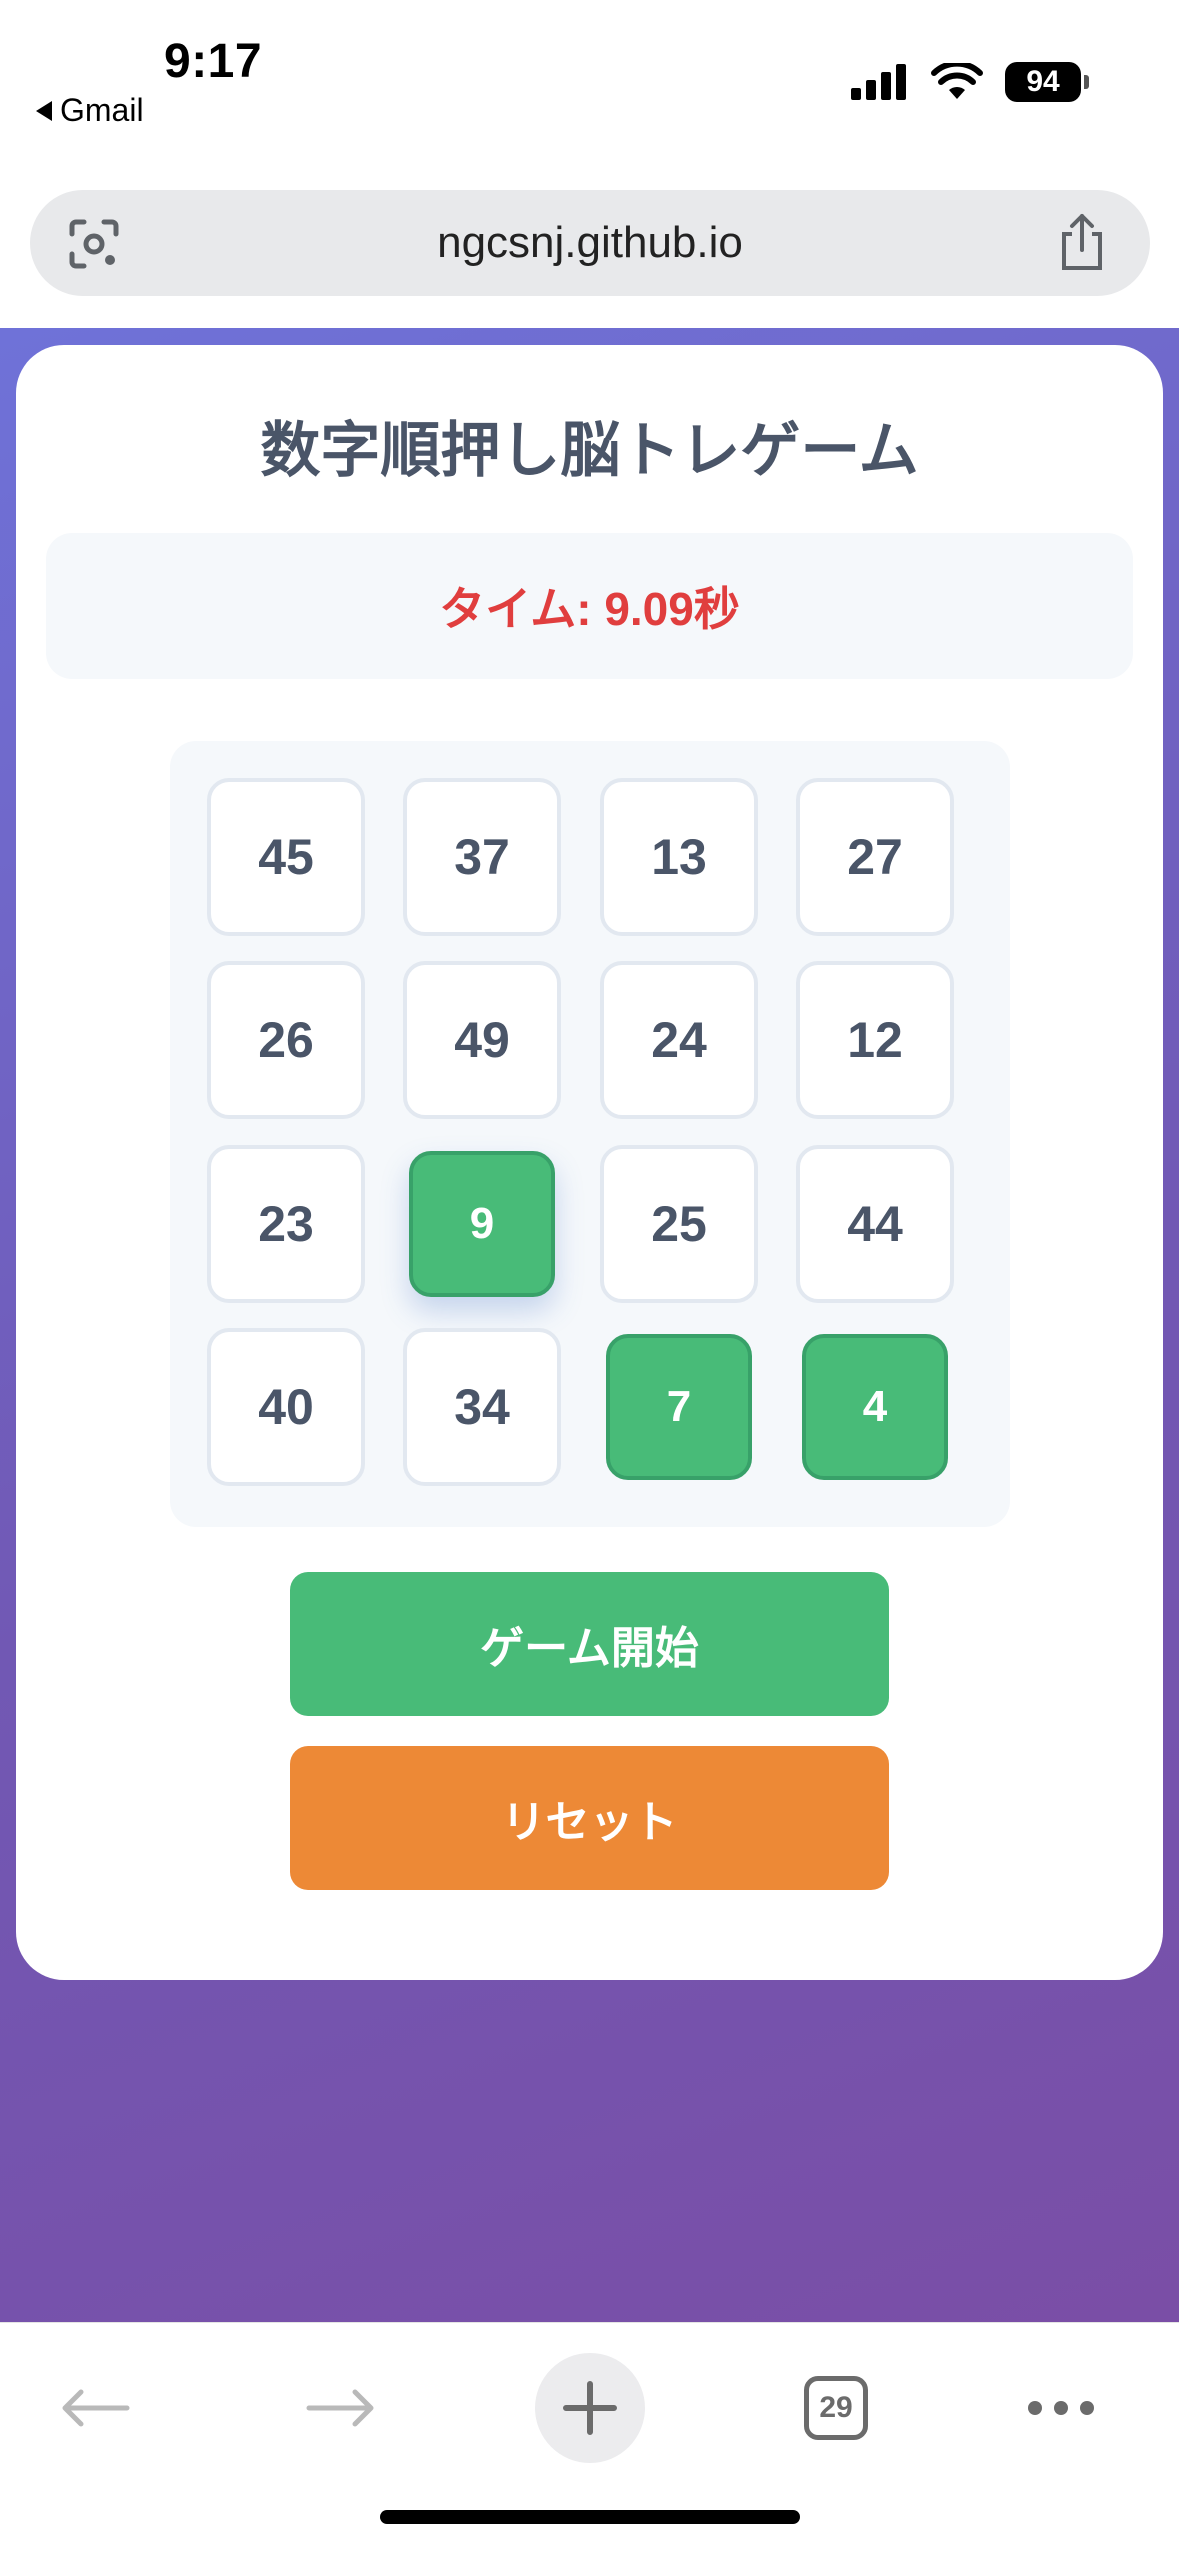  What do you see at coordinates (589, 450) in the screenshot?
I see `game-title: 数字順押し脳トレゲーム` at bounding box center [589, 450].